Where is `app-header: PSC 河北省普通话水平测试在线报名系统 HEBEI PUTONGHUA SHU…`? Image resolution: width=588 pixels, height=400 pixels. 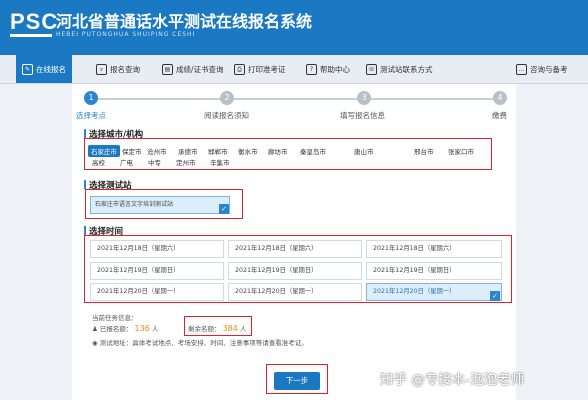
app-header: PSC 河北省普通话水平测试在线报名系统 HEBEI PUTONGHUA SHU… is located at coordinates (294, 27).